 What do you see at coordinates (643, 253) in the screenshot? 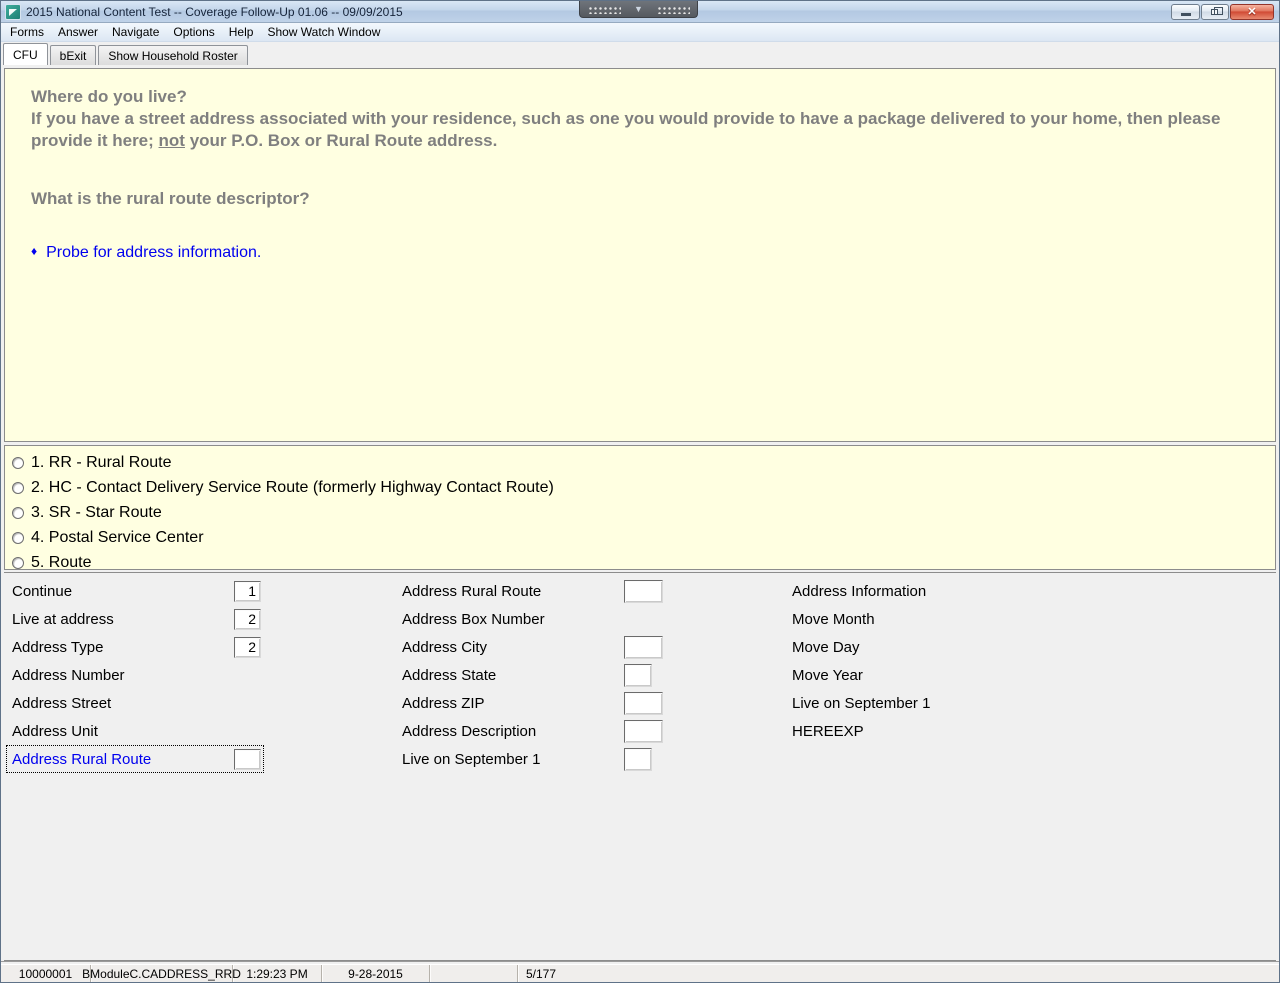
I see `interviewer-probe: ♦ Probe for address information.` at bounding box center [643, 253].